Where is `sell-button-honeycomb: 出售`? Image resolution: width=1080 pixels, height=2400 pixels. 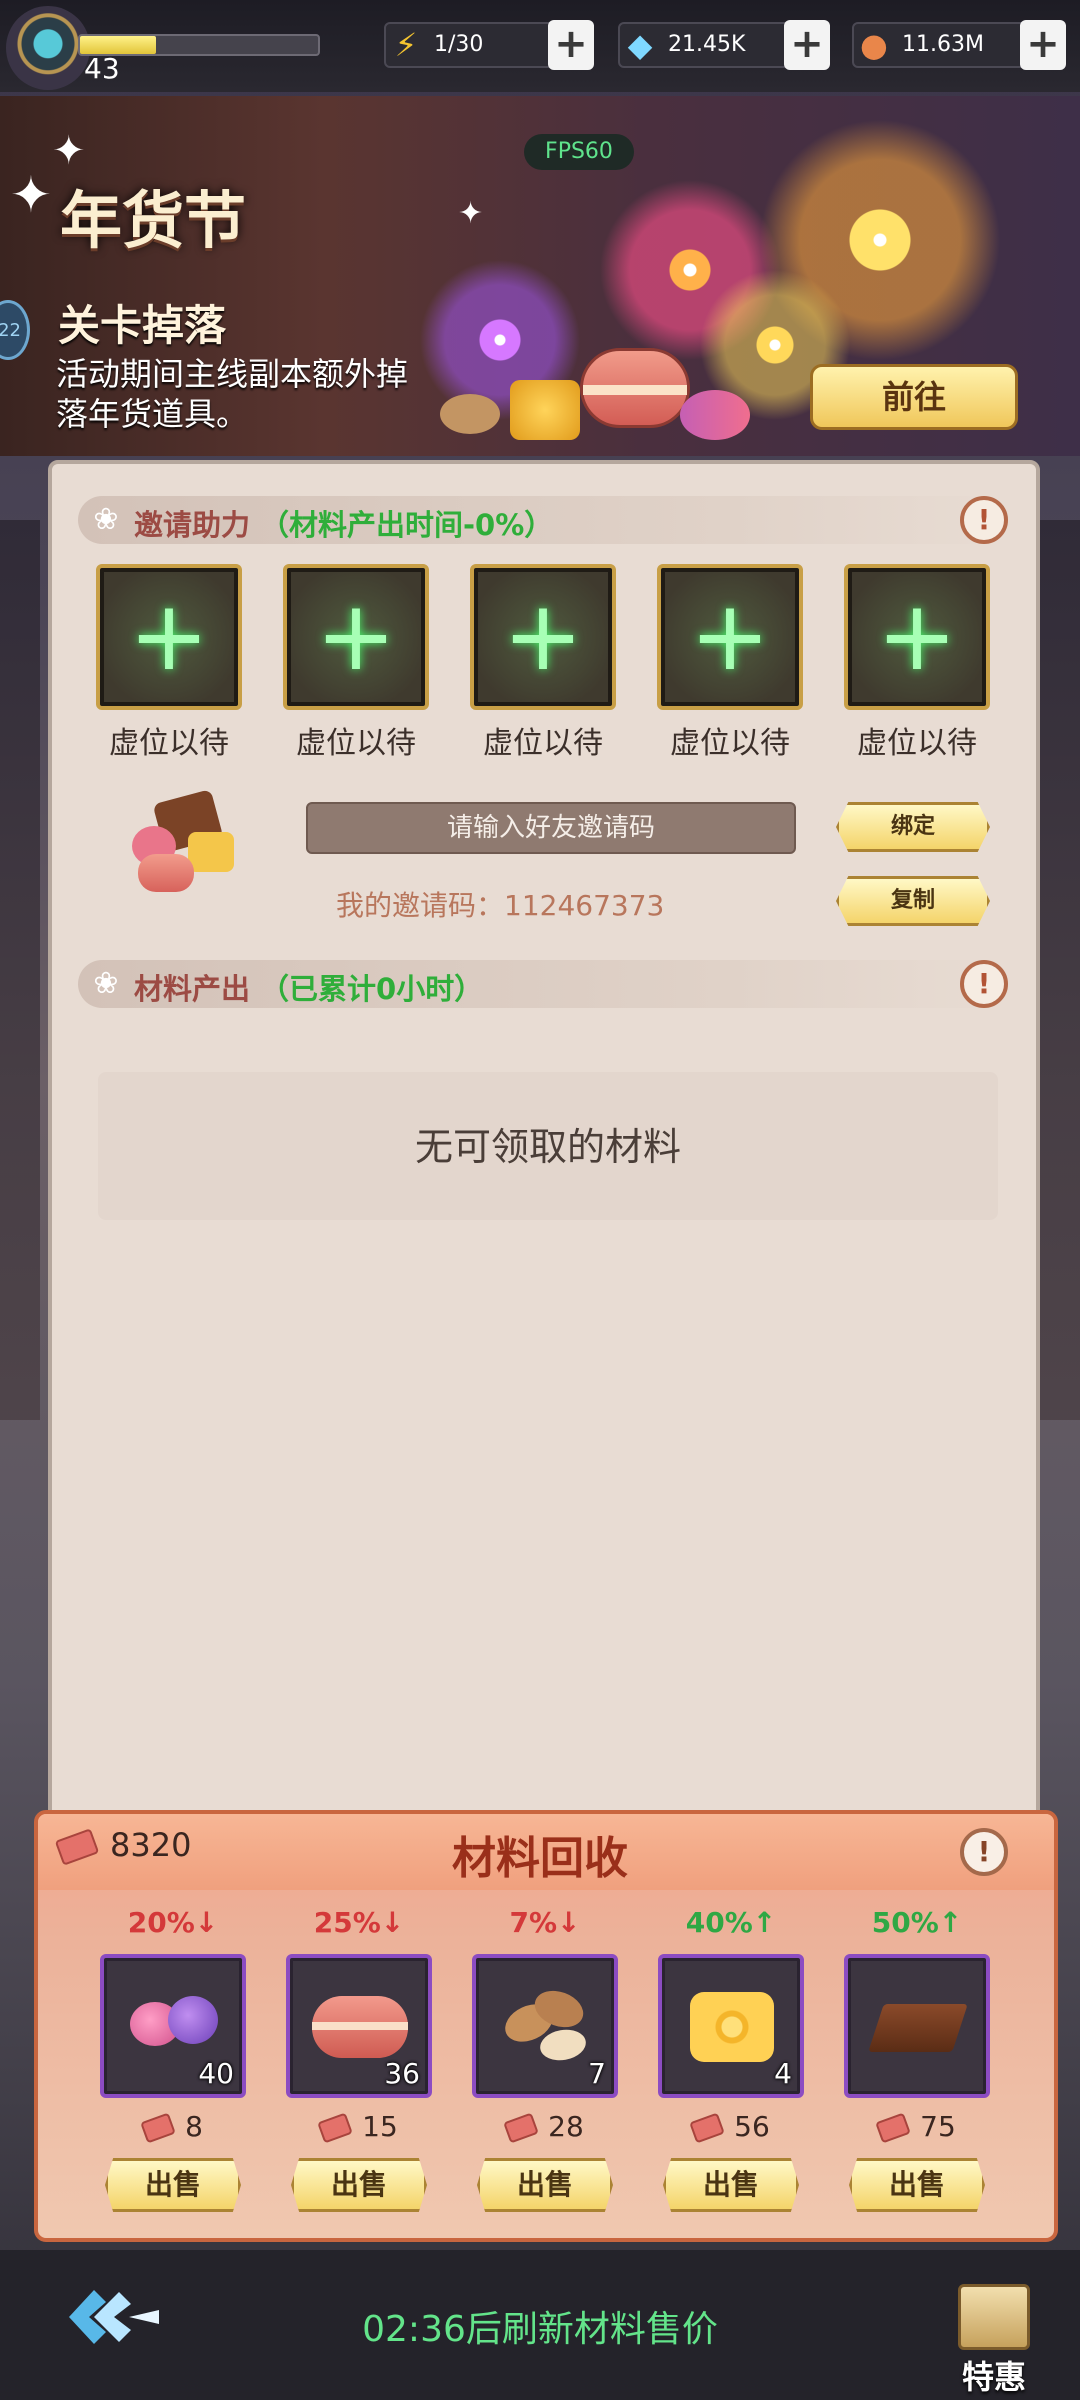 sell-button-honeycomb: 出售 is located at coordinates (731, 2185).